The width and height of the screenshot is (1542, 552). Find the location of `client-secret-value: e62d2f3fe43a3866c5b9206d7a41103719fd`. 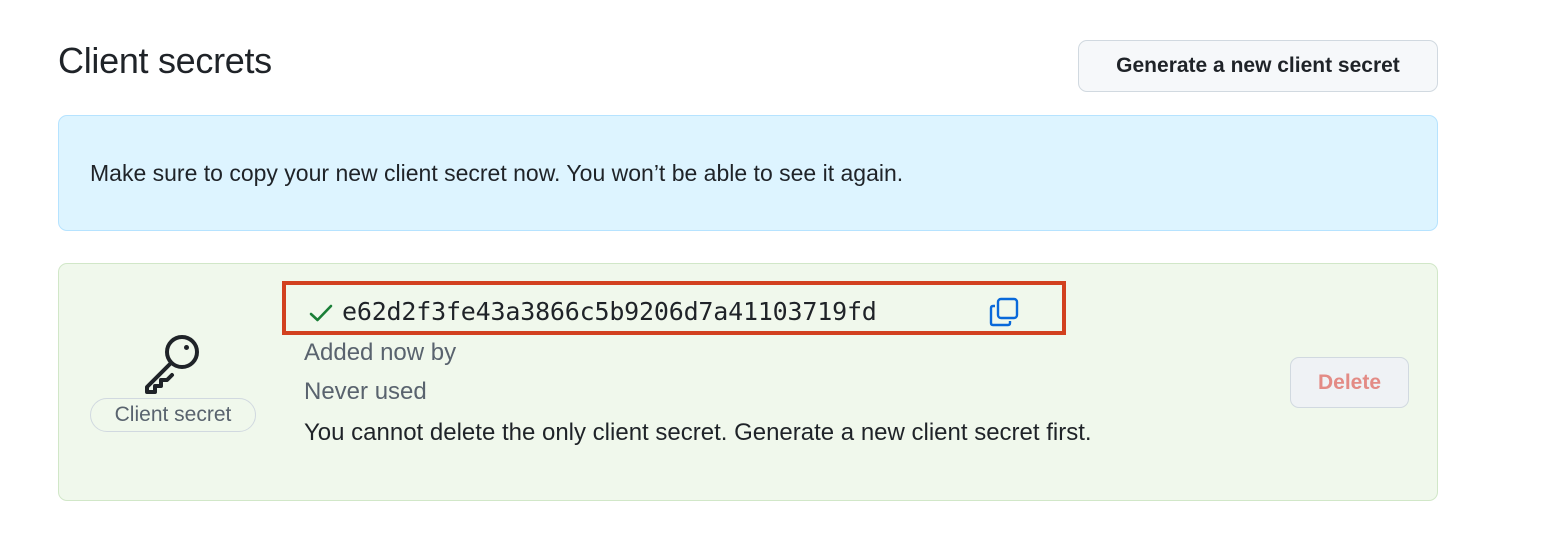

client-secret-value: e62d2f3fe43a3866c5b9206d7a41103719fd is located at coordinates (609, 311).